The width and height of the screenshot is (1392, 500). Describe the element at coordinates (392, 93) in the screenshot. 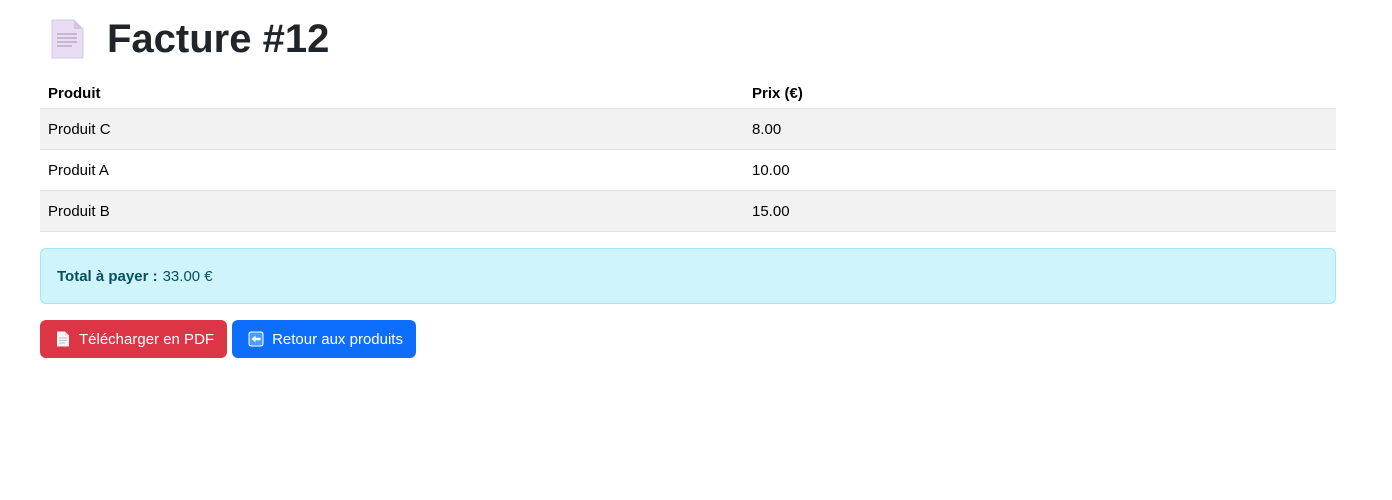

I see `column-header-produit: Produit` at that location.